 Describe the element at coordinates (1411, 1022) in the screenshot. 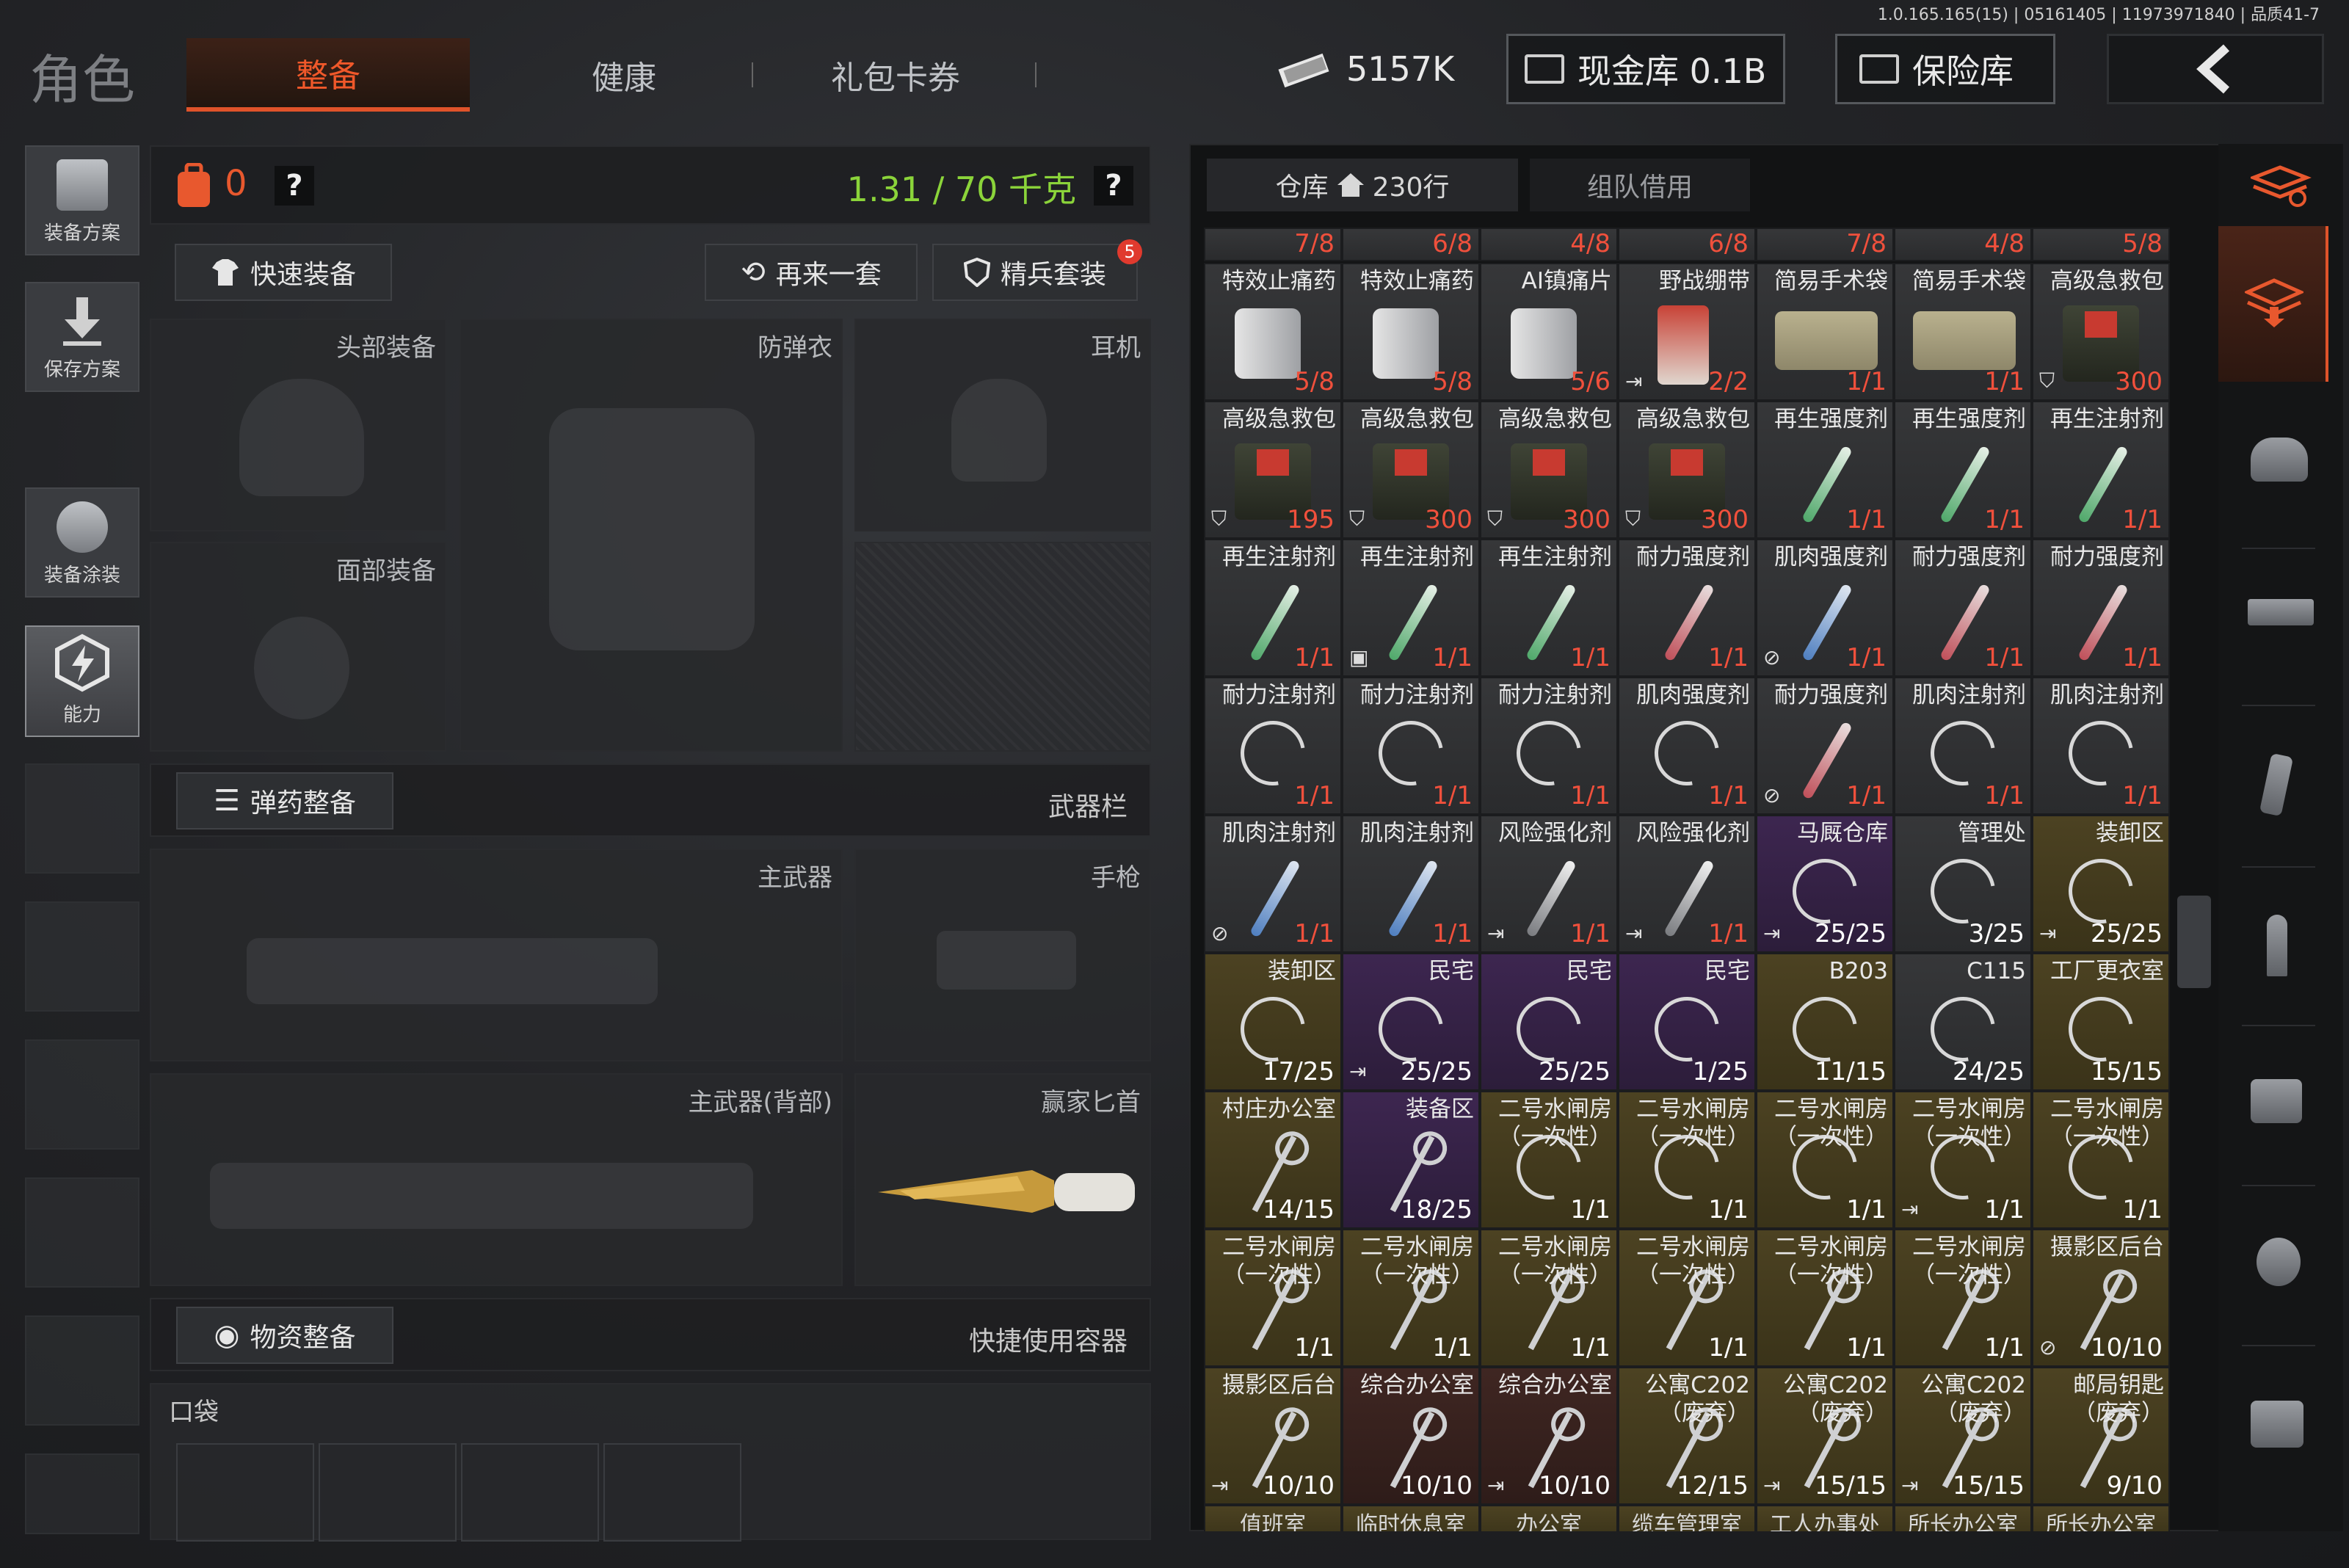

I see `warehouse-item-cell: 民宅 25/25 ⇥` at that location.